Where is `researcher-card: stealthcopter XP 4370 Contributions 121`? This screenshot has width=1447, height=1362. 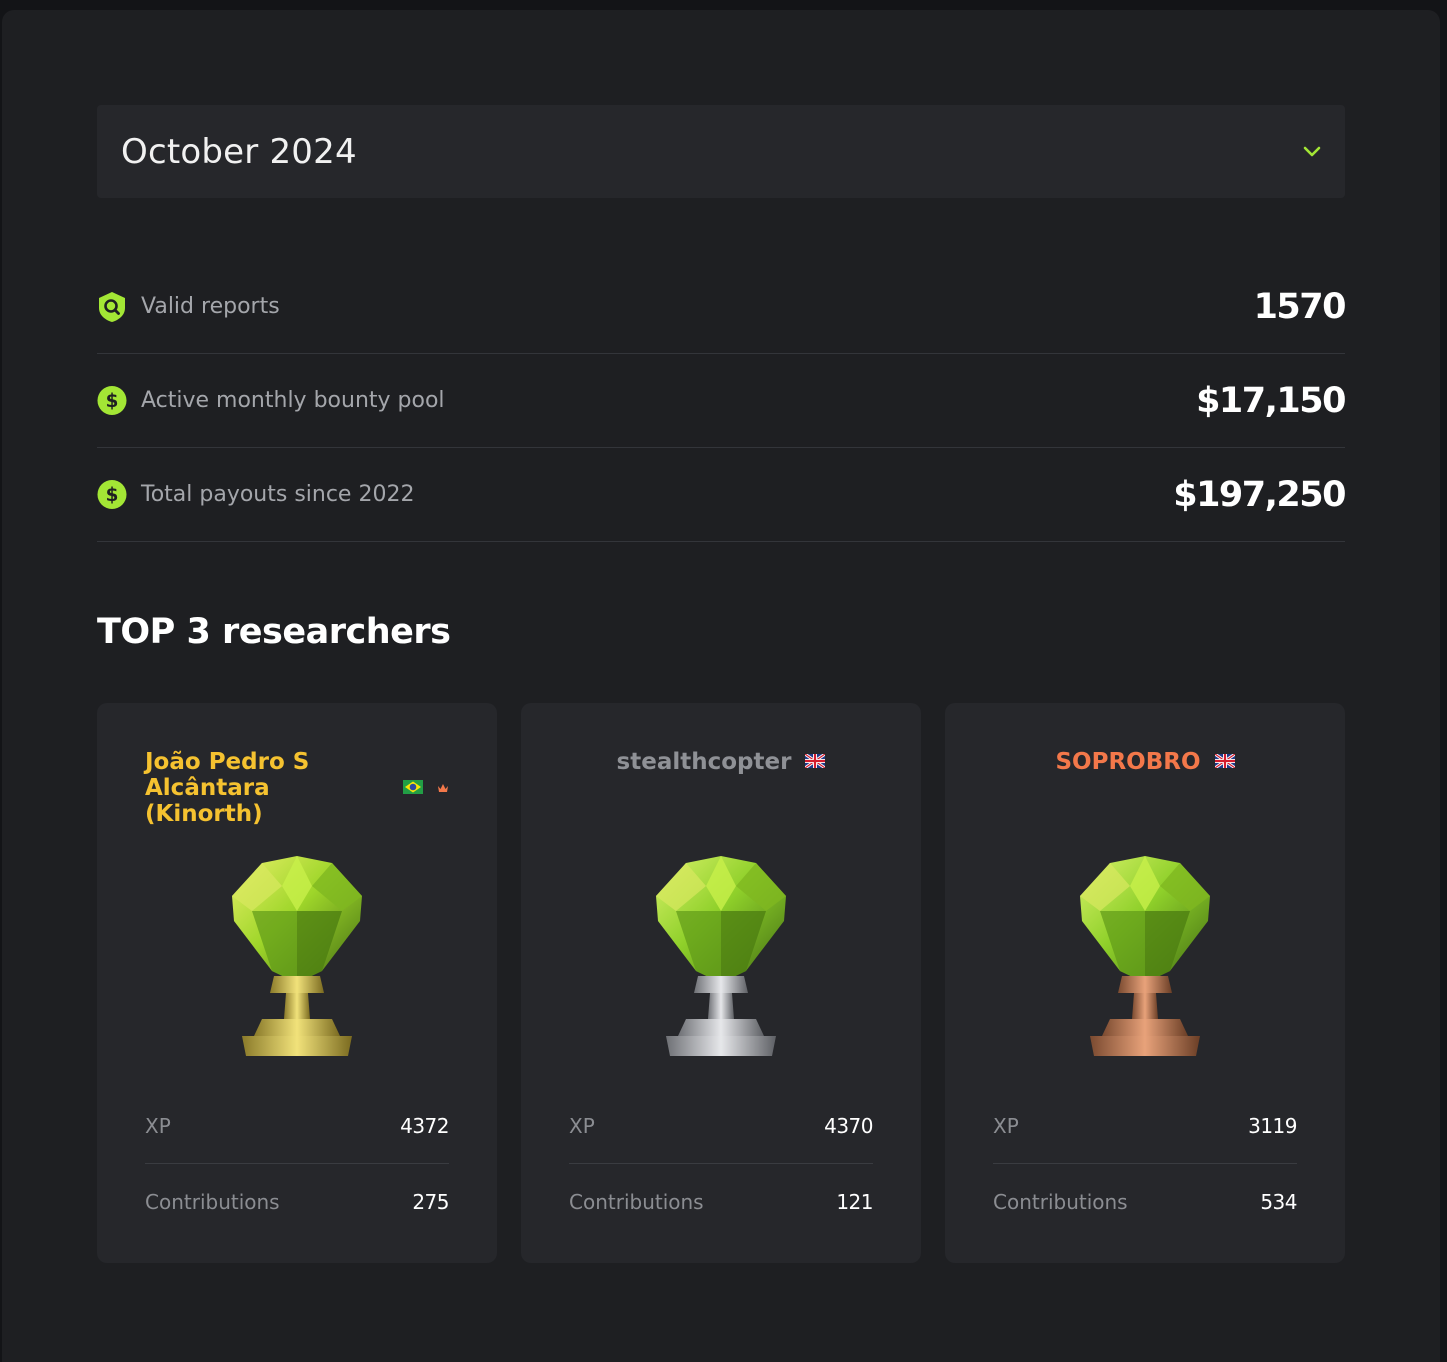 researcher-card: stealthcopter XP 4370 Contributions 121 is located at coordinates (721, 983).